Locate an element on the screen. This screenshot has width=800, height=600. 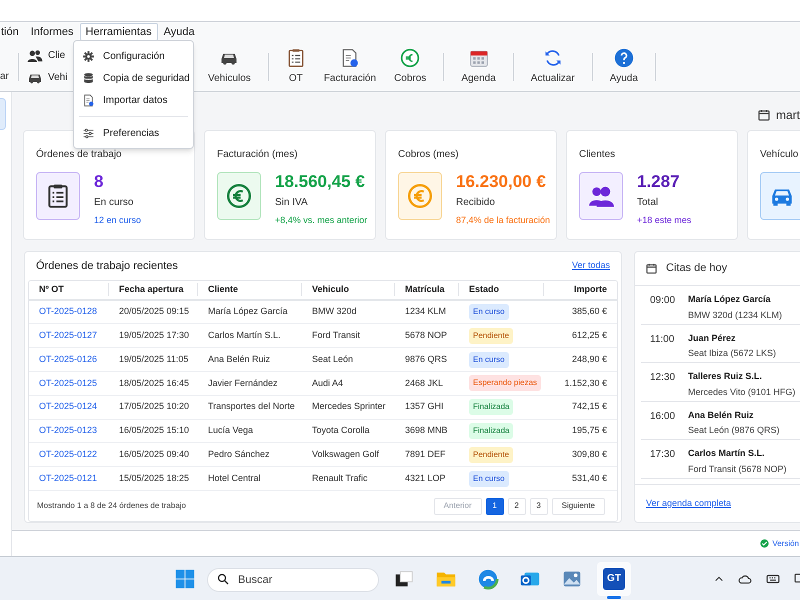
card-title: Facturación (mes) is located at coordinates (257, 155).